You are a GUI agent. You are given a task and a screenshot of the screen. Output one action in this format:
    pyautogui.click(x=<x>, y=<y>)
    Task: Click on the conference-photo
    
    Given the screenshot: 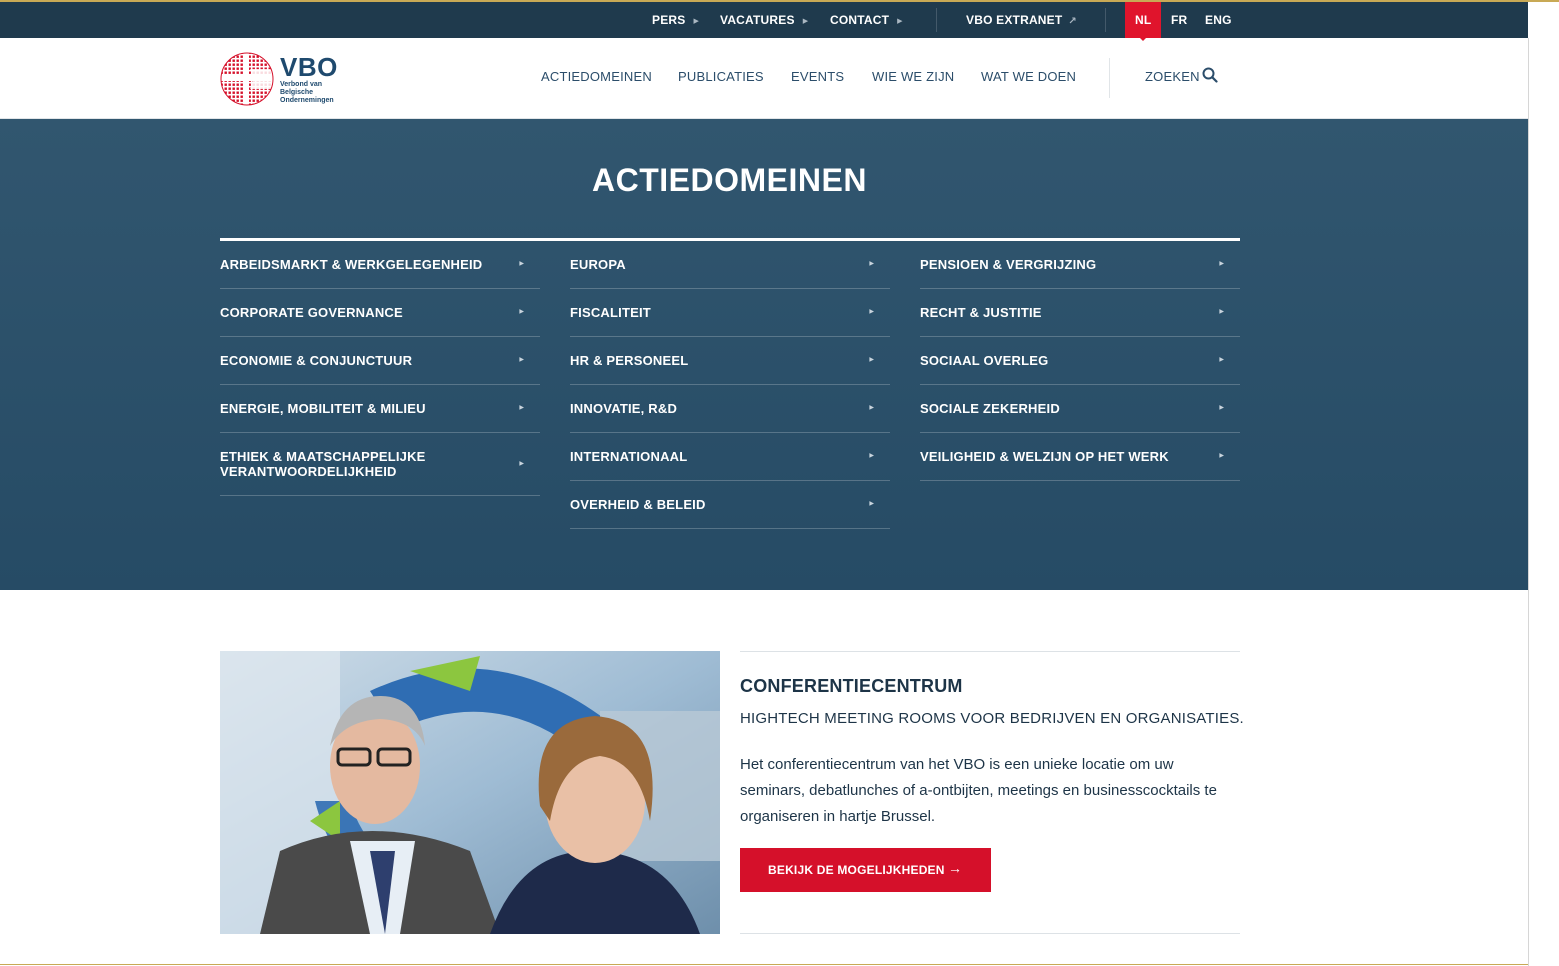 What is the action you would take?
    pyautogui.click(x=470, y=792)
    